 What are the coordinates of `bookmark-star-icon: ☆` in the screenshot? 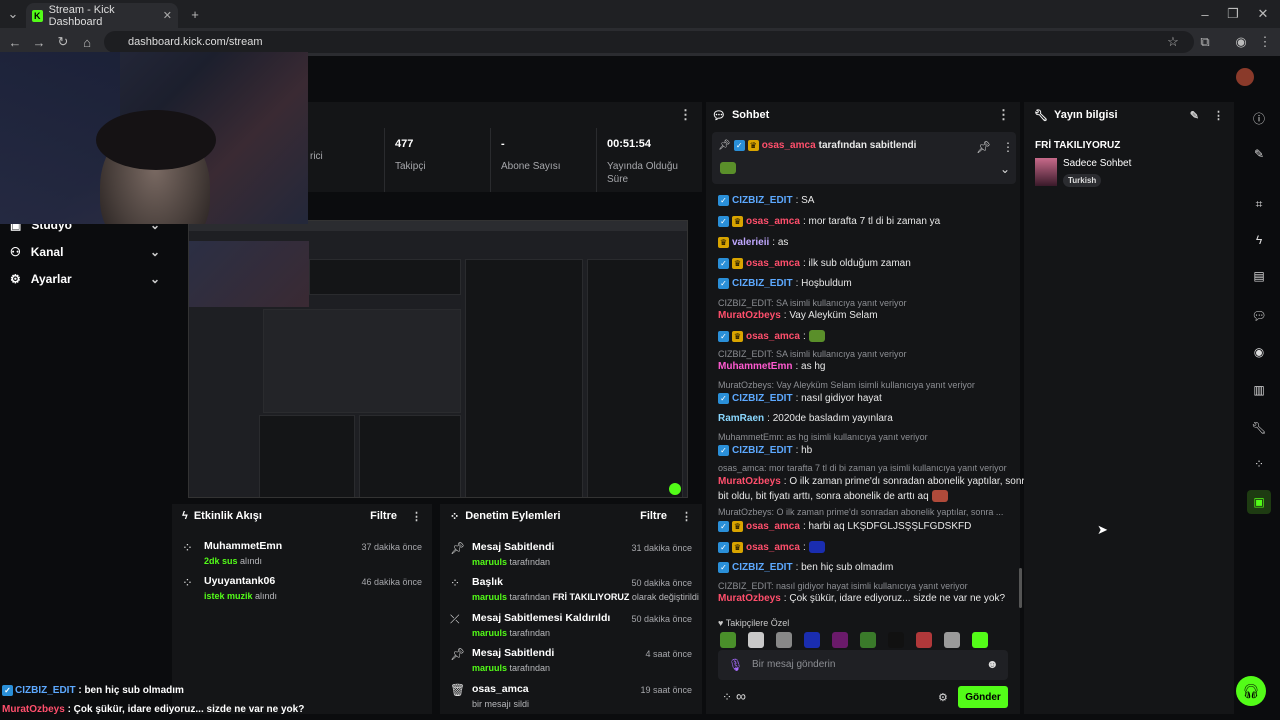 It's located at (1173, 42).